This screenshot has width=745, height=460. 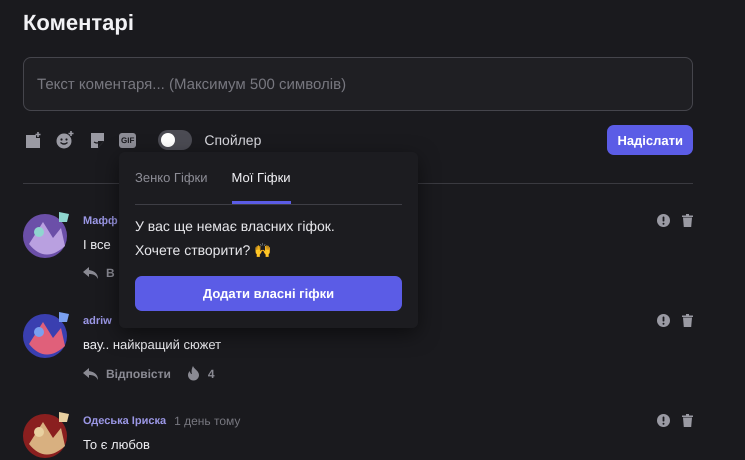 I want to click on author-name: adriw, so click(x=97, y=321).